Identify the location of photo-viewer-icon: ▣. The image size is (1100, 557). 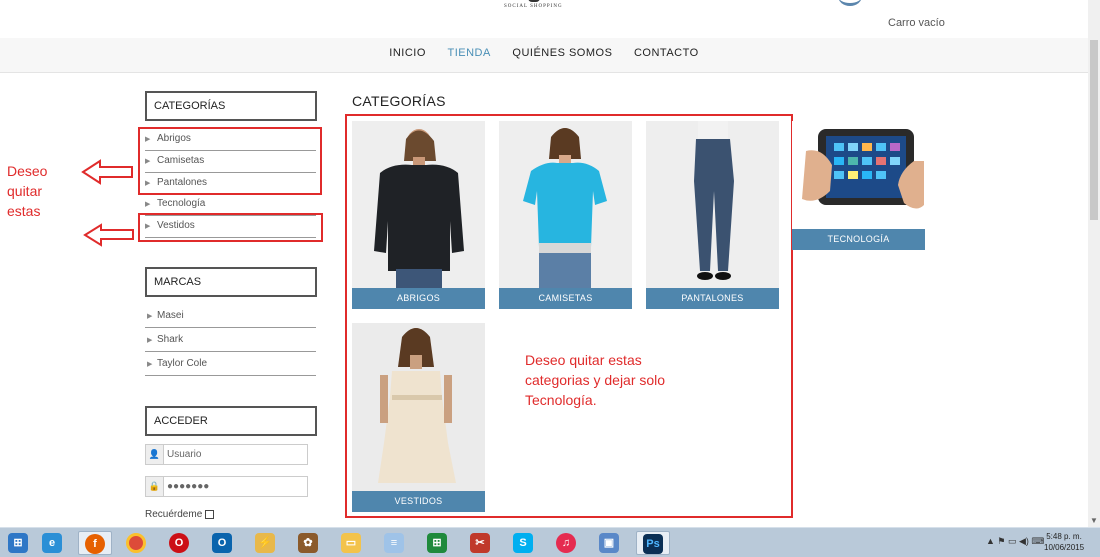
(610, 543).